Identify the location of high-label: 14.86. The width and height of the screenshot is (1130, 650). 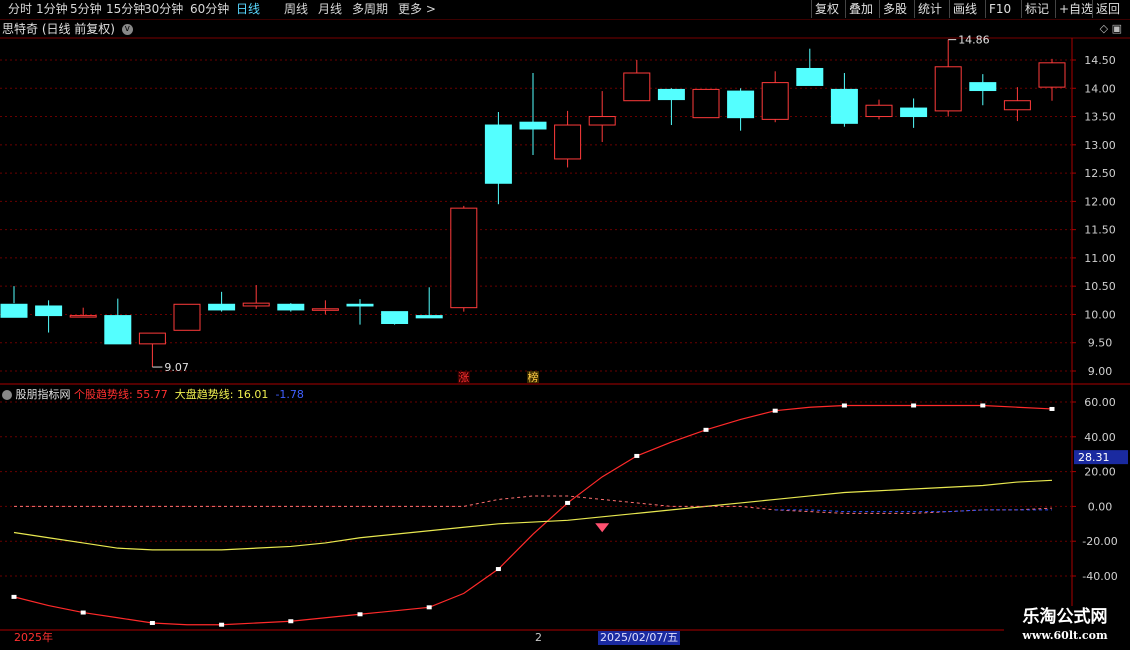
(974, 40).